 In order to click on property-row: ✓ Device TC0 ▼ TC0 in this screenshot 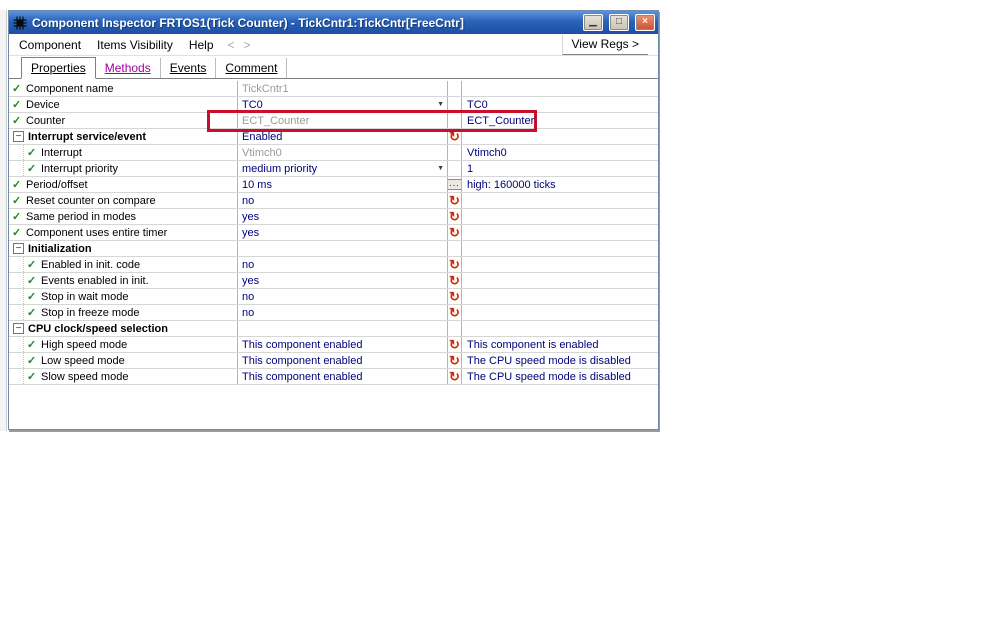, I will do `click(333, 105)`.